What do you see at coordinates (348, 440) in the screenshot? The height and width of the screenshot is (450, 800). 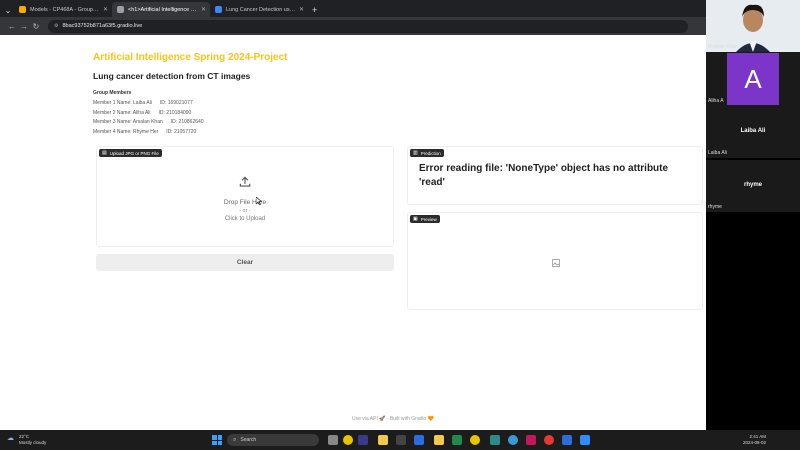 I see `chrome-icon` at bounding box center [348, 440].